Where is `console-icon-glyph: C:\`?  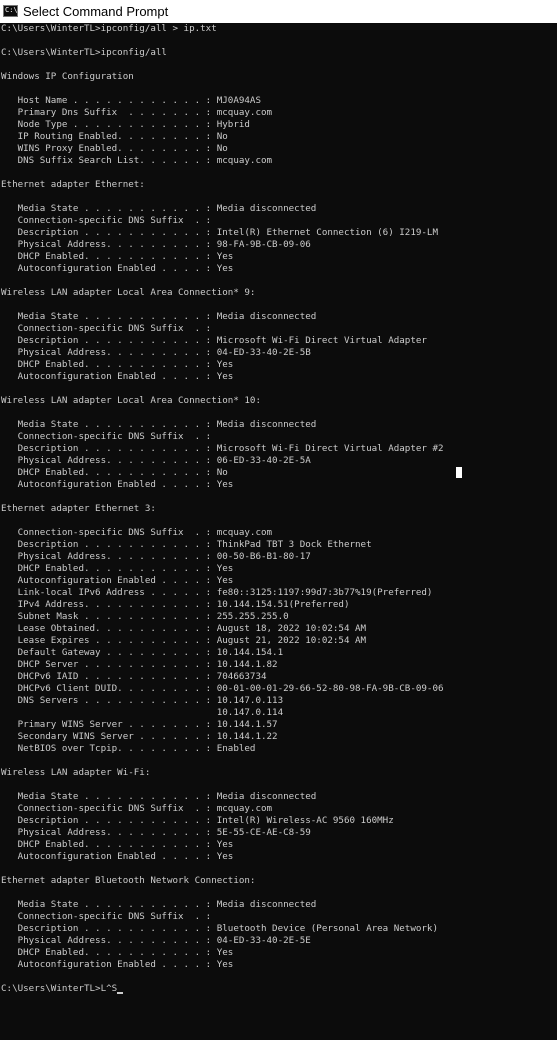 console-icon-glyph: C:\ is located at coordinates (11, 10).